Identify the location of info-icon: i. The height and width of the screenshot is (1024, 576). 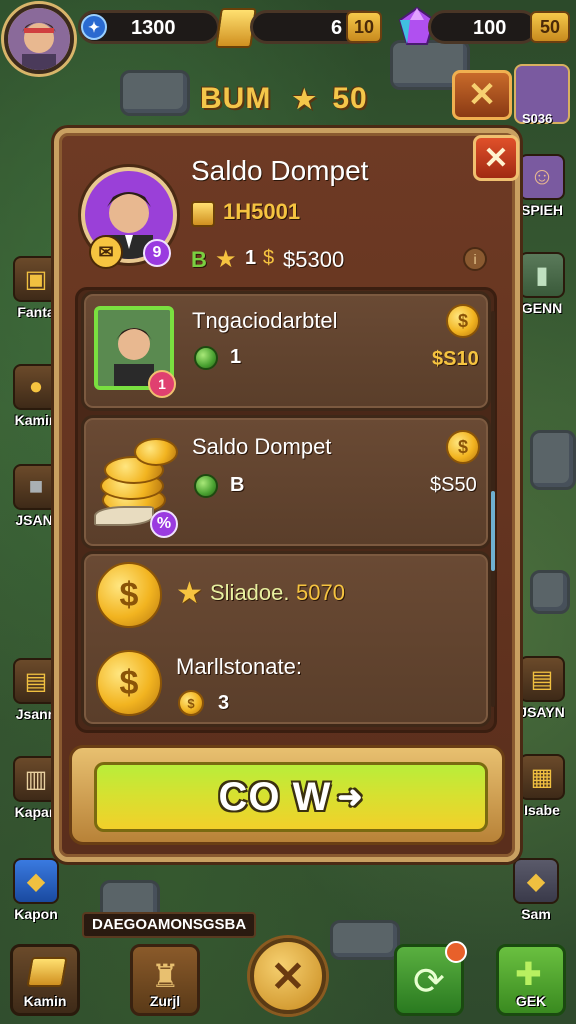
(475, 259).